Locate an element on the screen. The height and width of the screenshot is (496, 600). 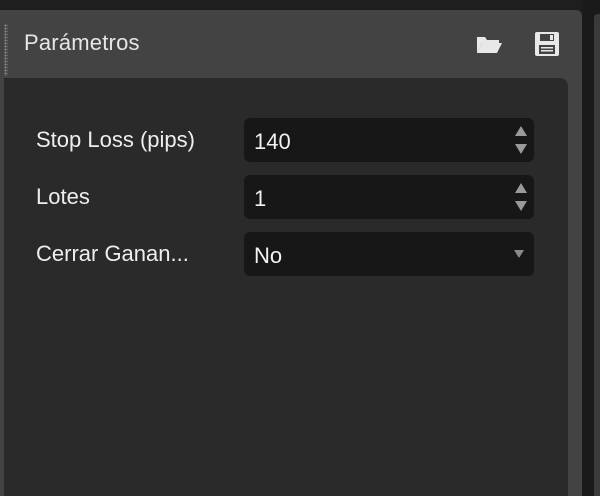
param-row-lotes: Lotes is located at coordinates (286, 197).